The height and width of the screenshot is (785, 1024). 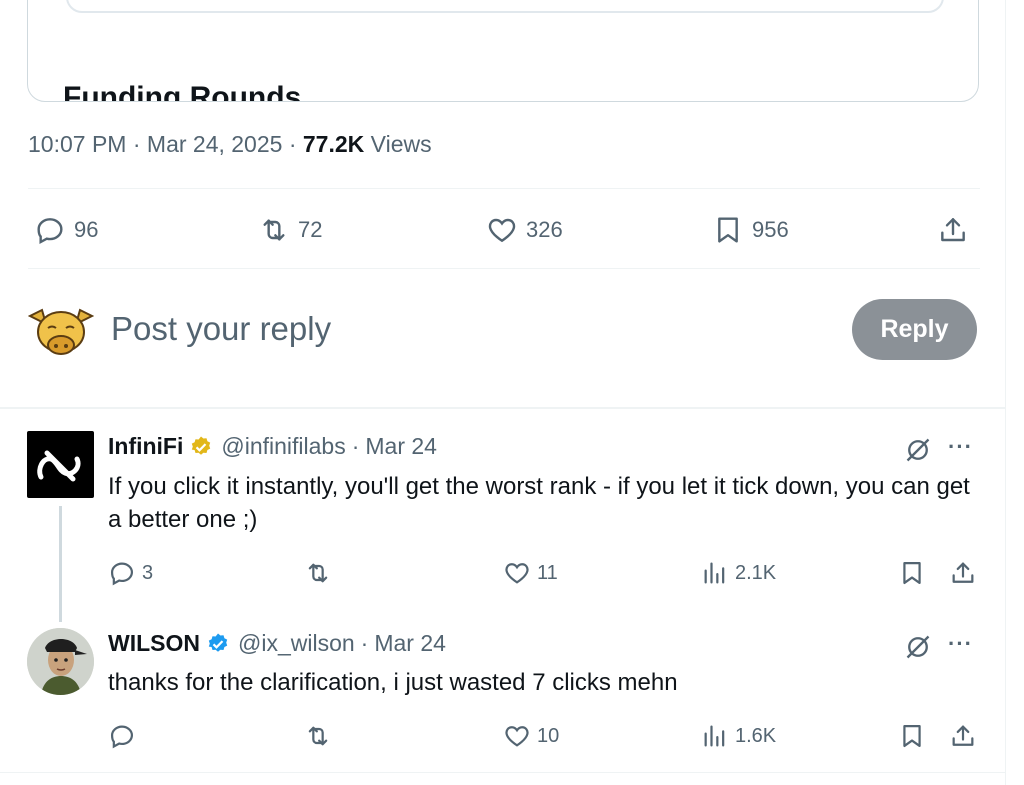 What do you see at coordinates (283, 446) in the screenshot?
I see `author-handle: @infinifilabs` at bounding box center [283, 446].